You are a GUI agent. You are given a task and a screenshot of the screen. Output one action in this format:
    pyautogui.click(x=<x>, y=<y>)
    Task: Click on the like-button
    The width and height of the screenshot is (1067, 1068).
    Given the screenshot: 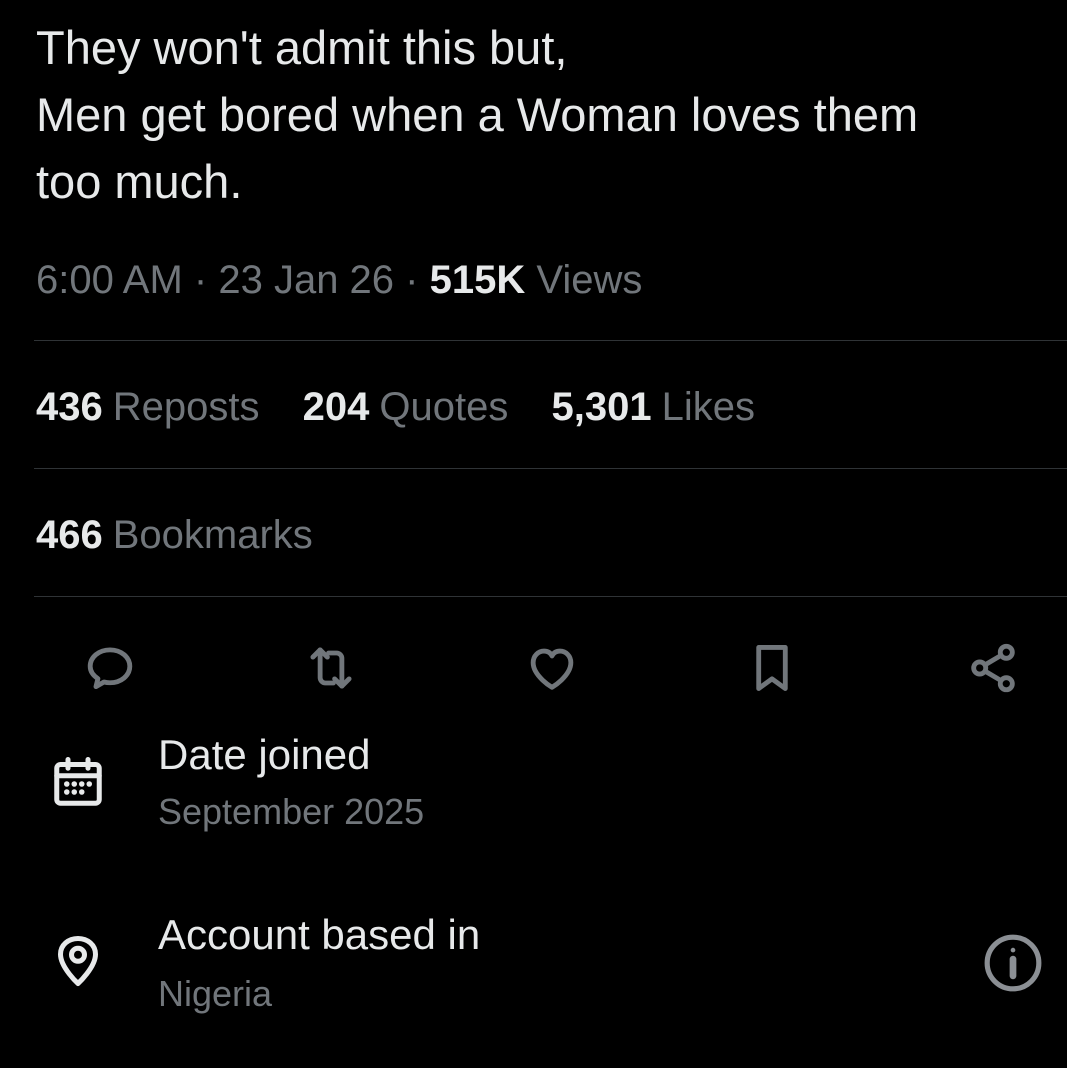 What is the action you would take?
    pyautogui.click(x=552, y=668)
    